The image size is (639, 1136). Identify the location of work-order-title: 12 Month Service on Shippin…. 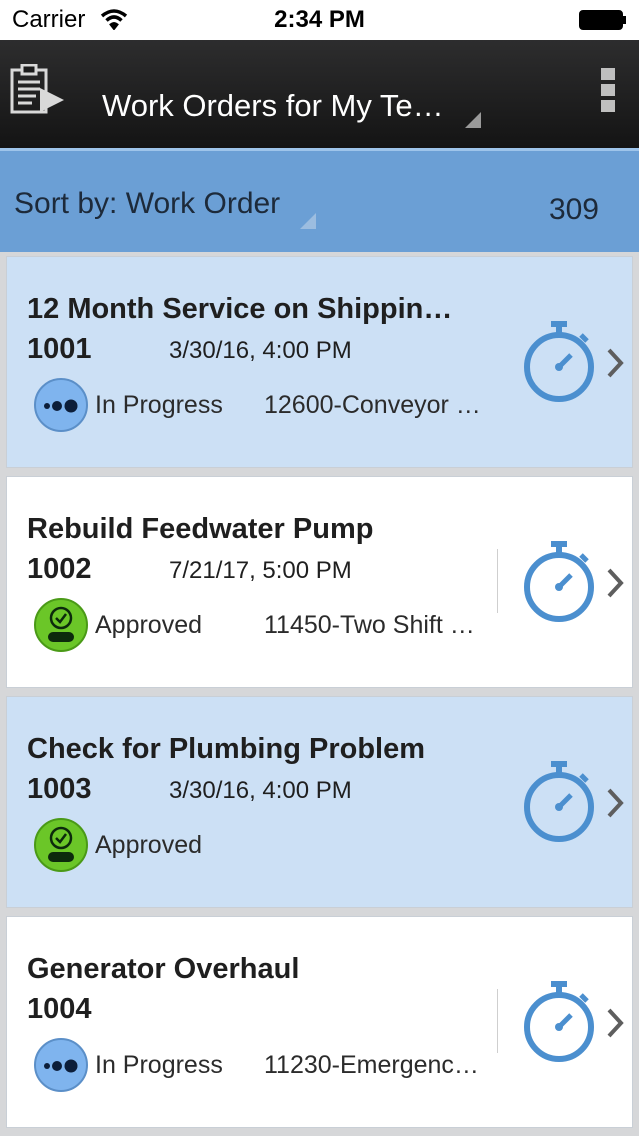
(240, 309).